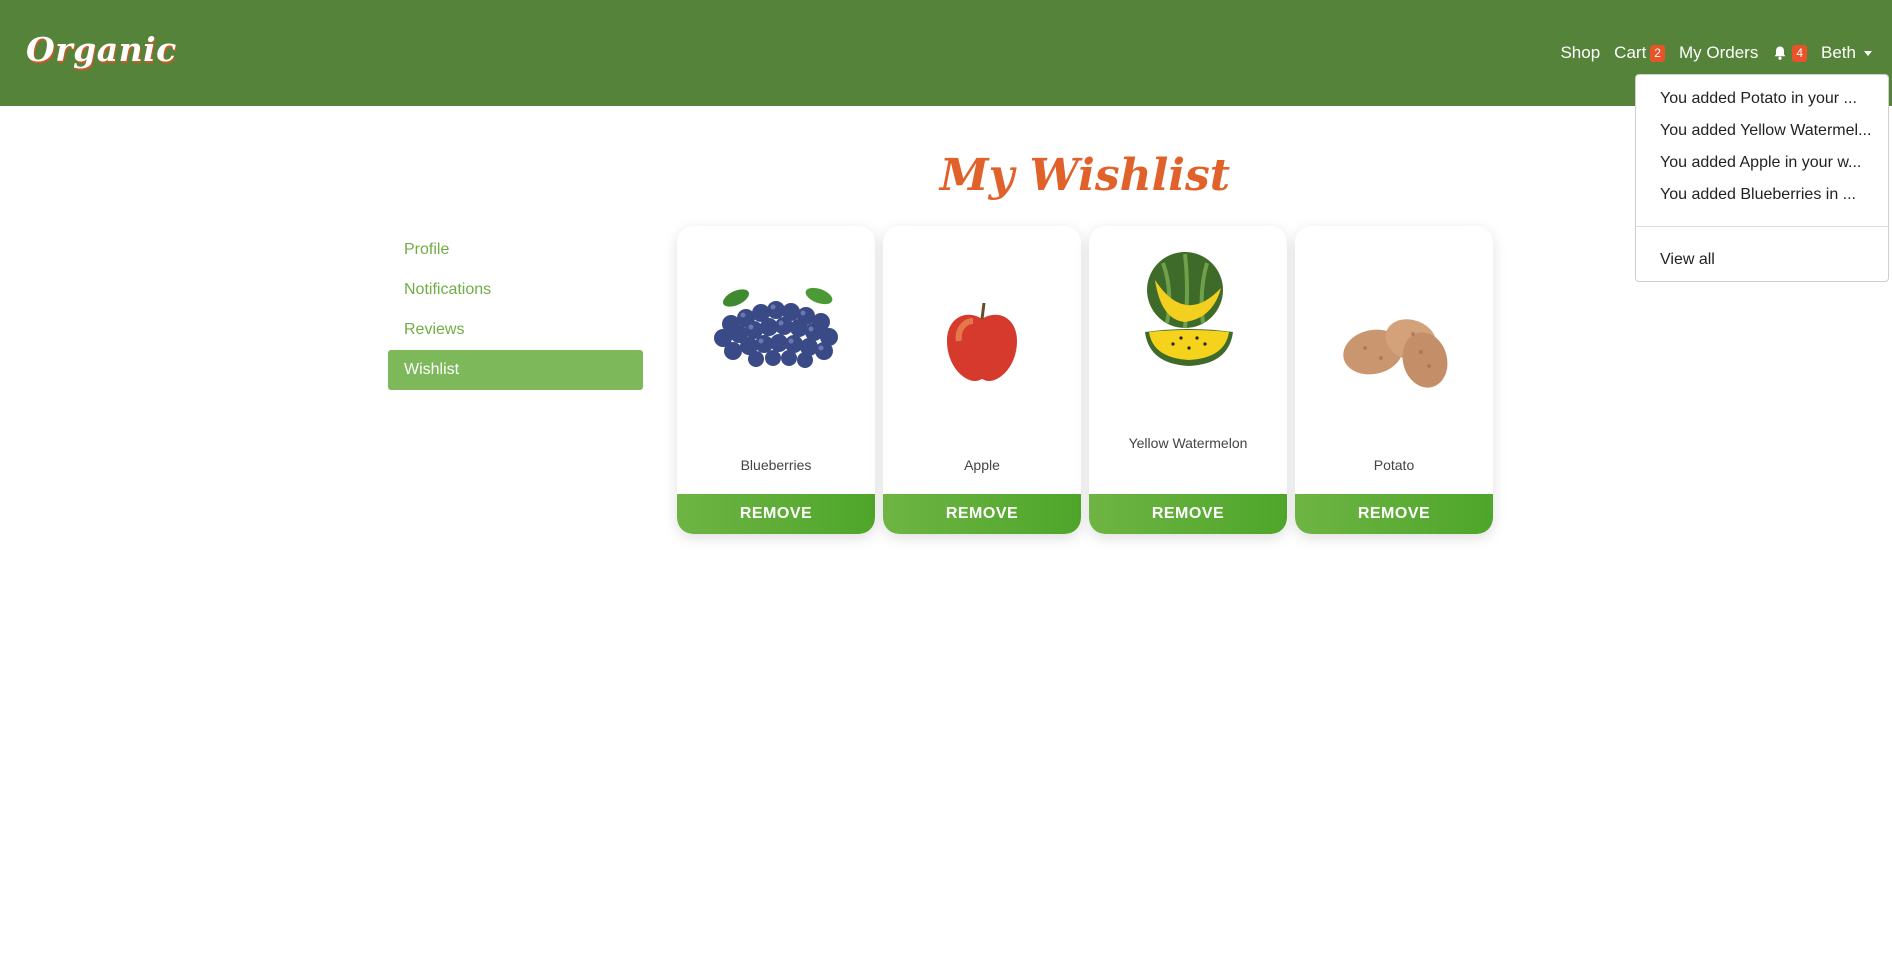  I want to click on sidebar-item-wishlist: Wishlist, so click(515, 370).